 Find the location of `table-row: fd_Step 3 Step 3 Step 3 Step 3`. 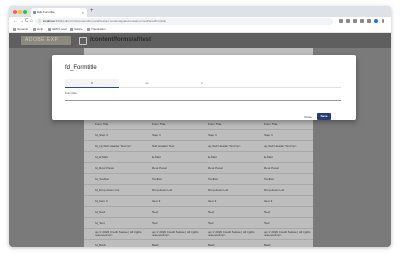

table-row: fd_Step 3 Step 3 Step 3 Step 3 is located at coordinates (198, 136).